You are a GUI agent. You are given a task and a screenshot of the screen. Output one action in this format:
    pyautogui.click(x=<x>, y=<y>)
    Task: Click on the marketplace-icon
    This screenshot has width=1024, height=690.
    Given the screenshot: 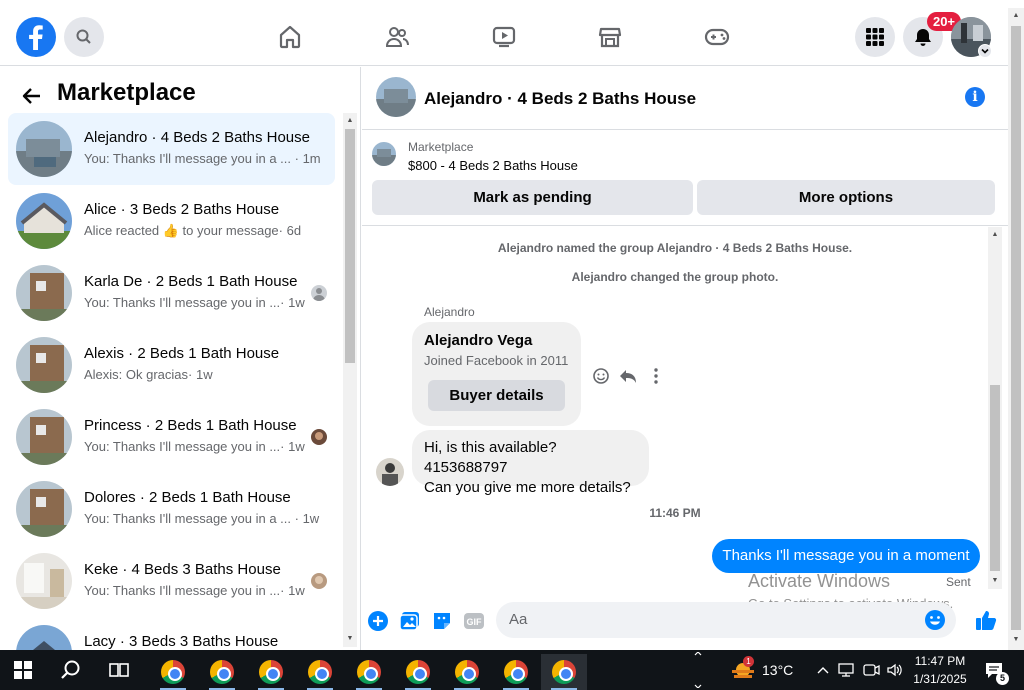 What is the action you would take?
    pyautogui.click(x=610, y=37)
    